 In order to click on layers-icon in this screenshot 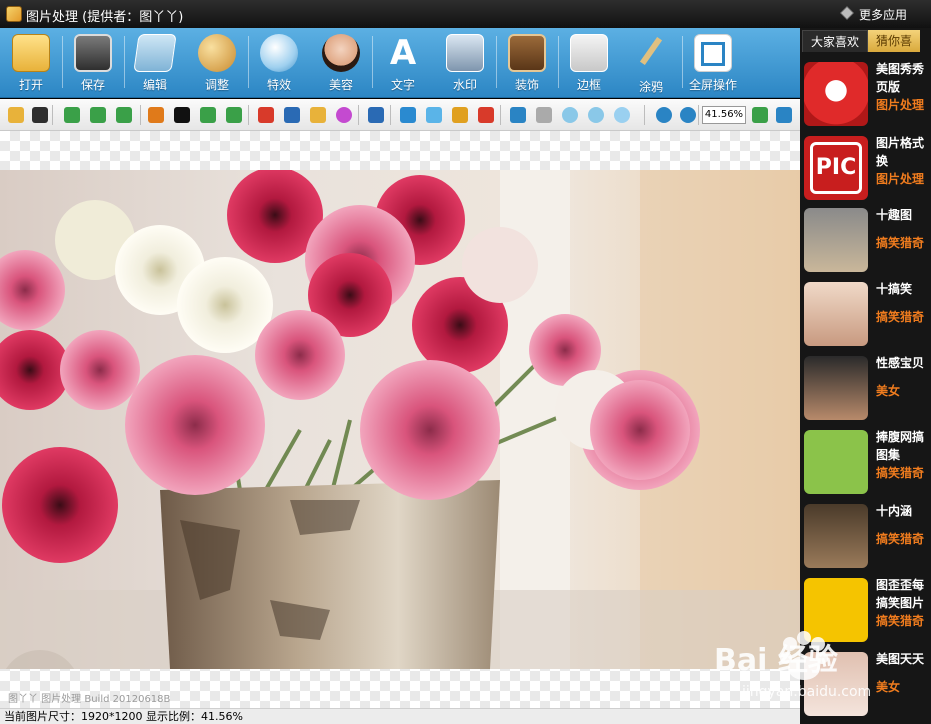, I will do `click(266, 115)`.